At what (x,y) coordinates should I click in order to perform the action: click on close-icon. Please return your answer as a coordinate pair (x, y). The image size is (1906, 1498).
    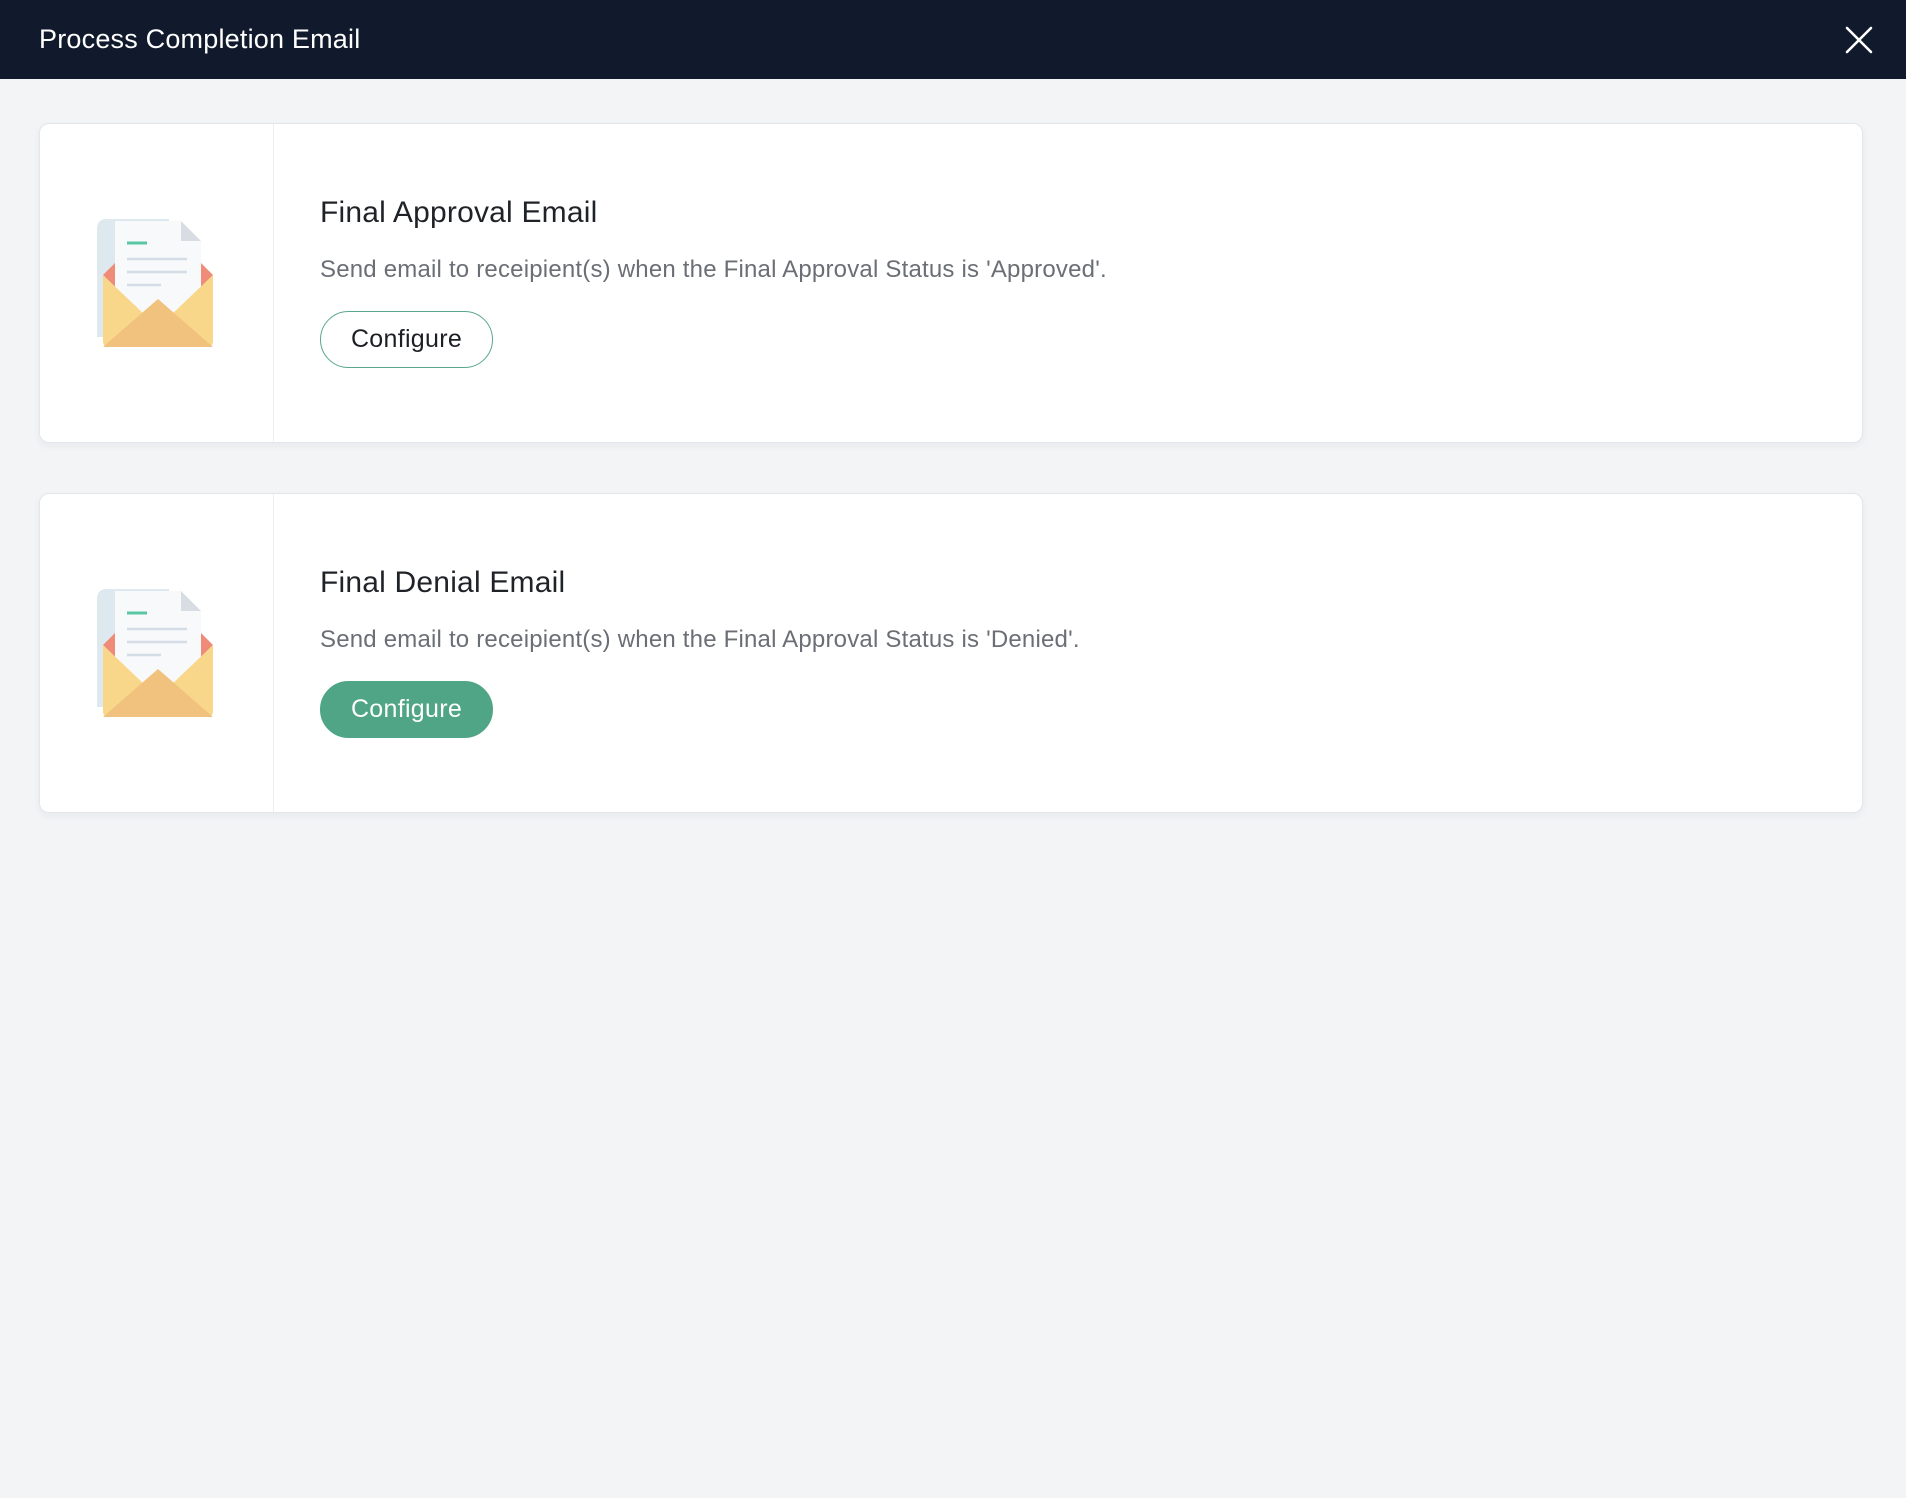
    Looking at the image, I should click on (1859, 40).